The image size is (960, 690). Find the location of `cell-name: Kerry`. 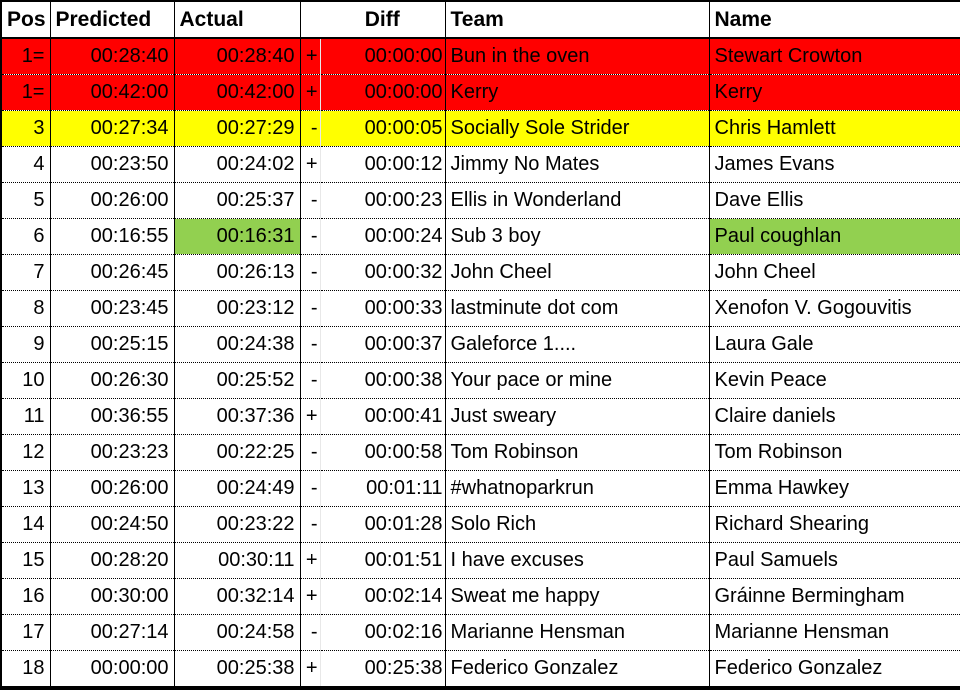

cell-name: Kerry is located at coordinates (834, 92).